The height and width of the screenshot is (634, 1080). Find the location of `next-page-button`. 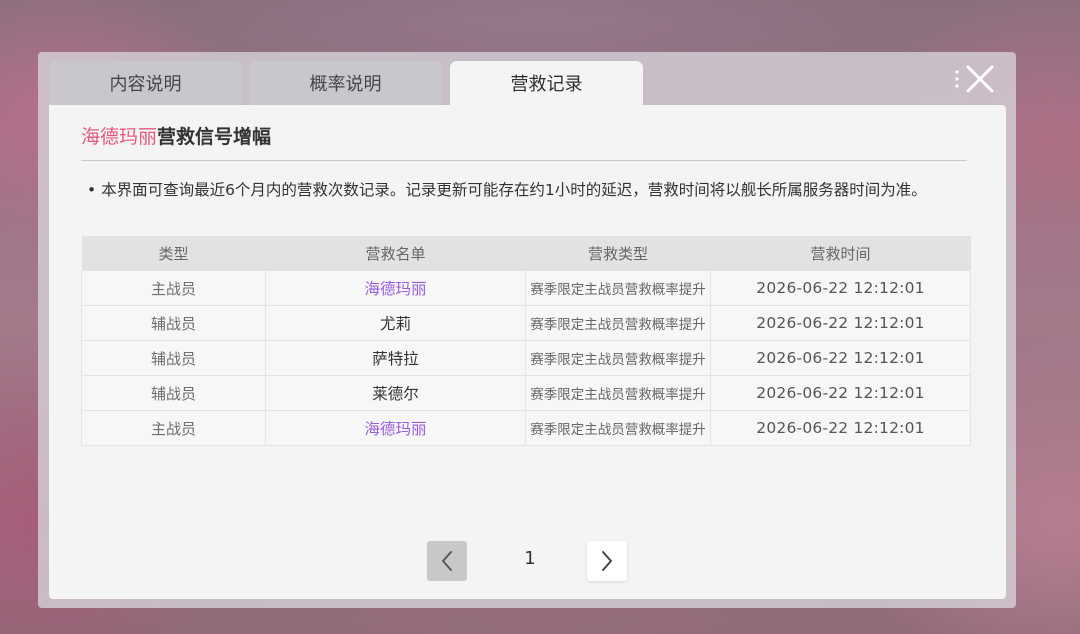

next-page-button is located at coordinates (607, 561).